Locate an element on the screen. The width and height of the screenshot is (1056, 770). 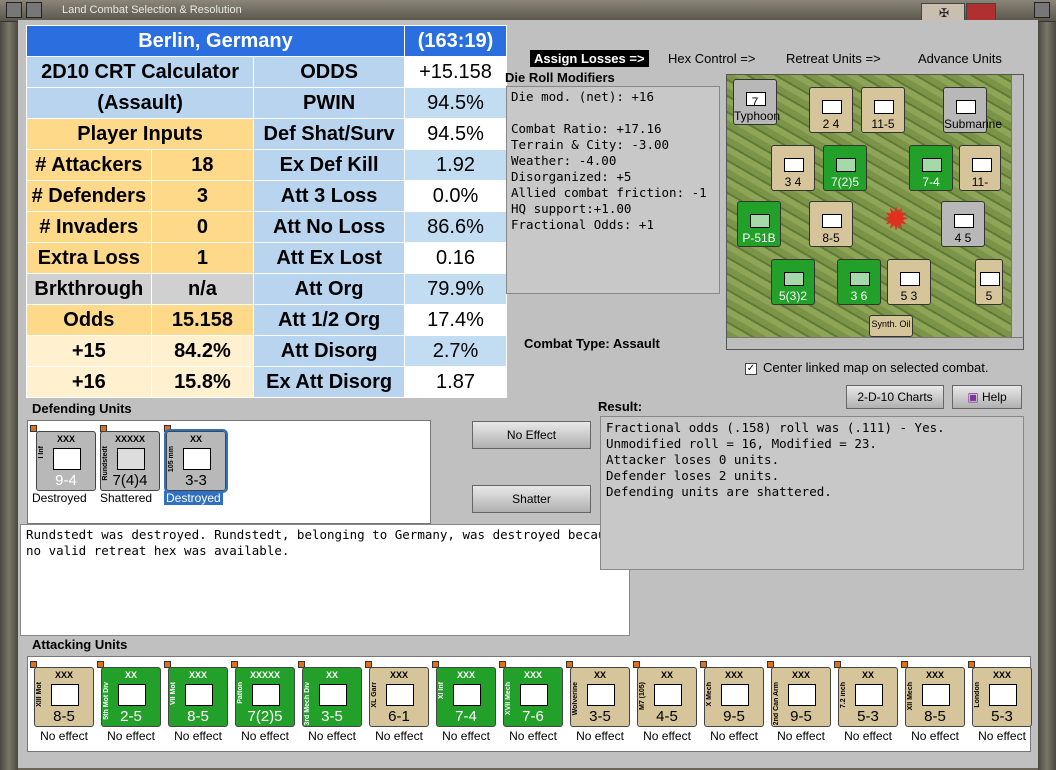
map-counter: 7 Typhoon is located at coordinates (756, 102).